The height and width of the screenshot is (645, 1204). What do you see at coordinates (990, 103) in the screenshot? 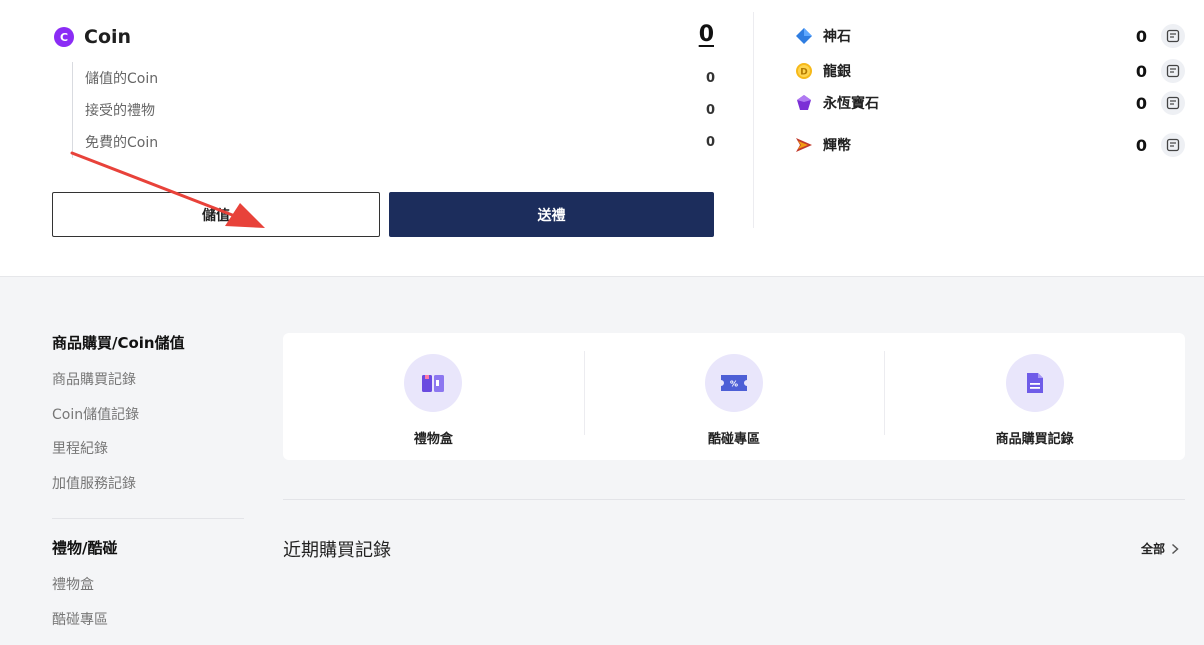
I see `currency-row-eternal-gem: 永恆寶石 0` at bounding box center [990, 103].